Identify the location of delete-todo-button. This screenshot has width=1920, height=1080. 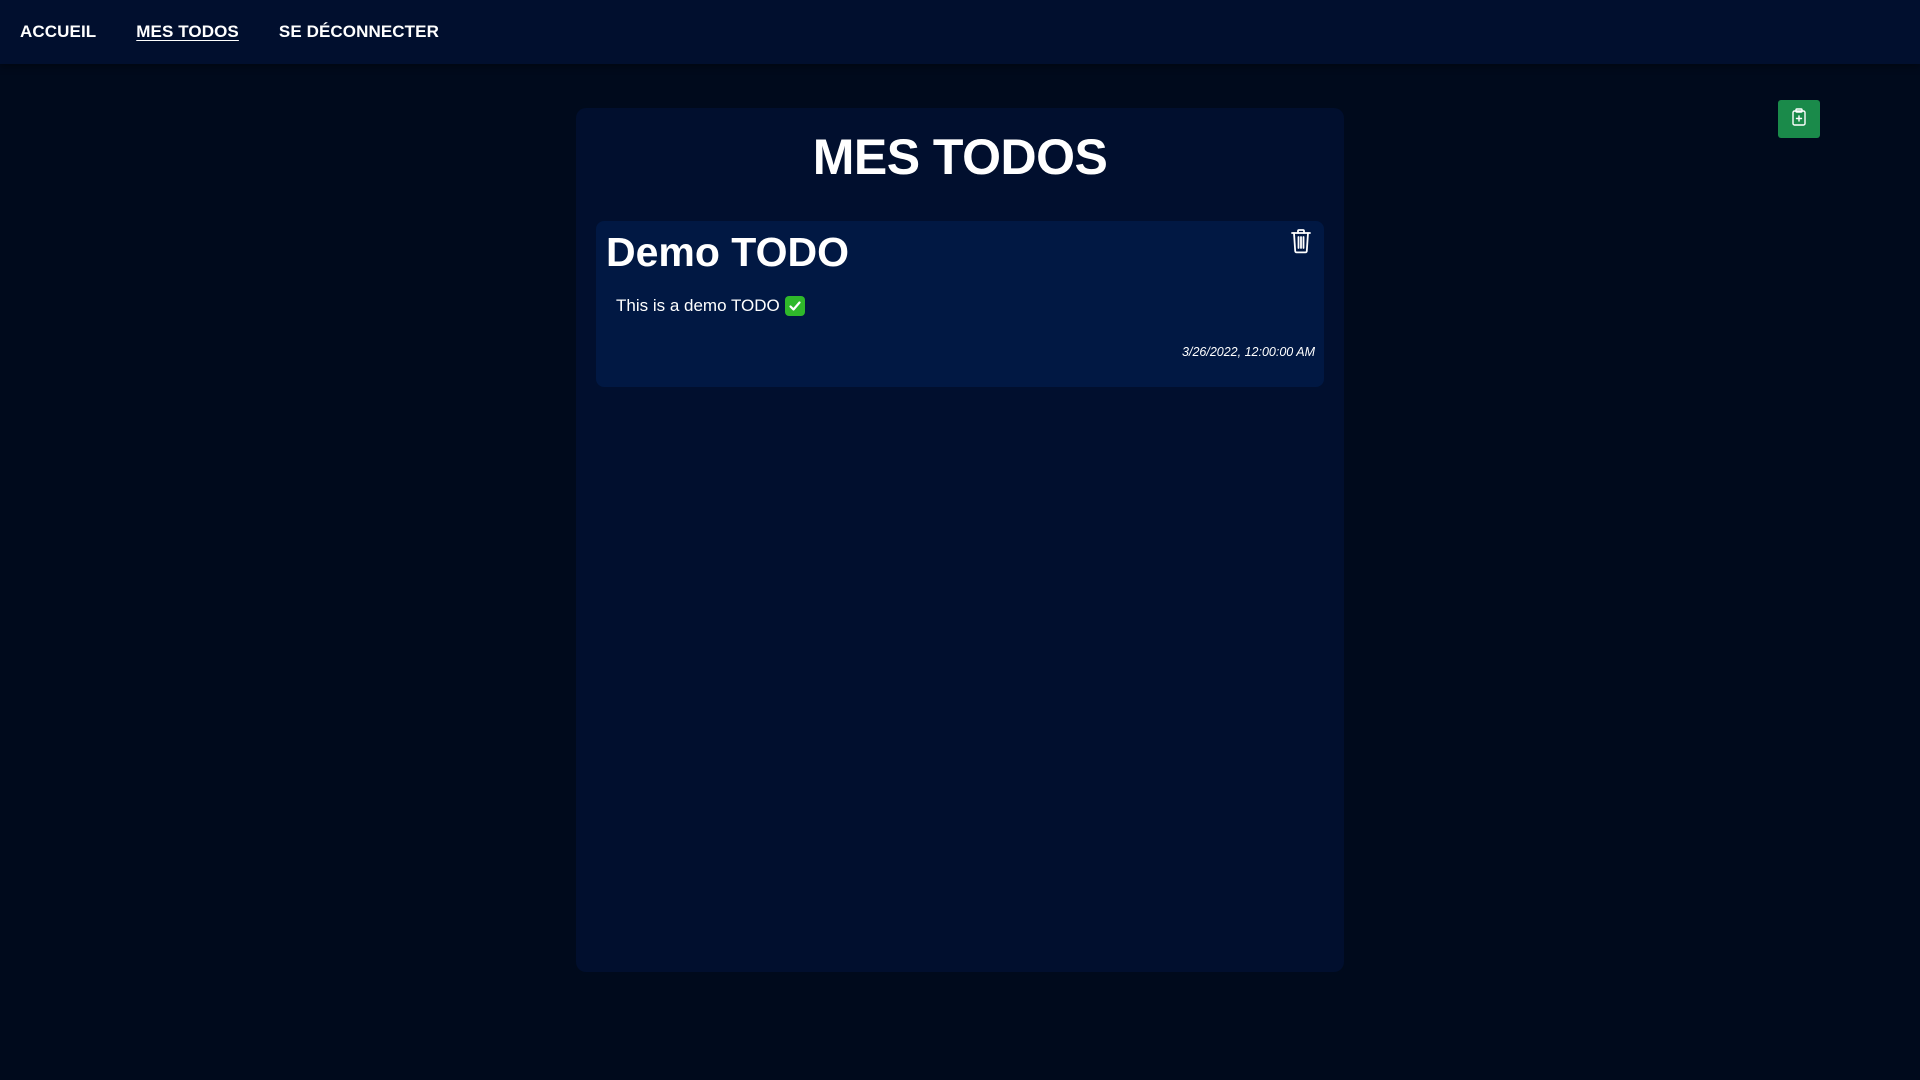
(1301, 243).